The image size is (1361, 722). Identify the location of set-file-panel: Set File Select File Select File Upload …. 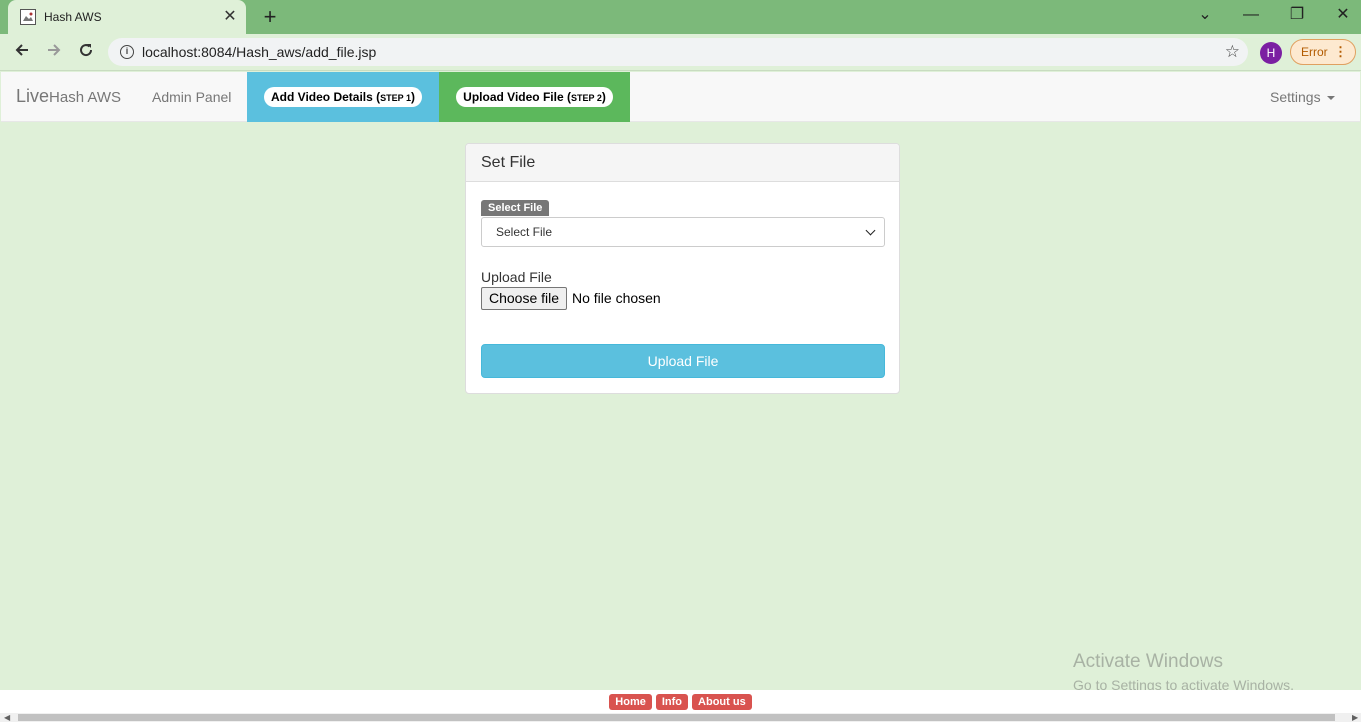
(682, 268).